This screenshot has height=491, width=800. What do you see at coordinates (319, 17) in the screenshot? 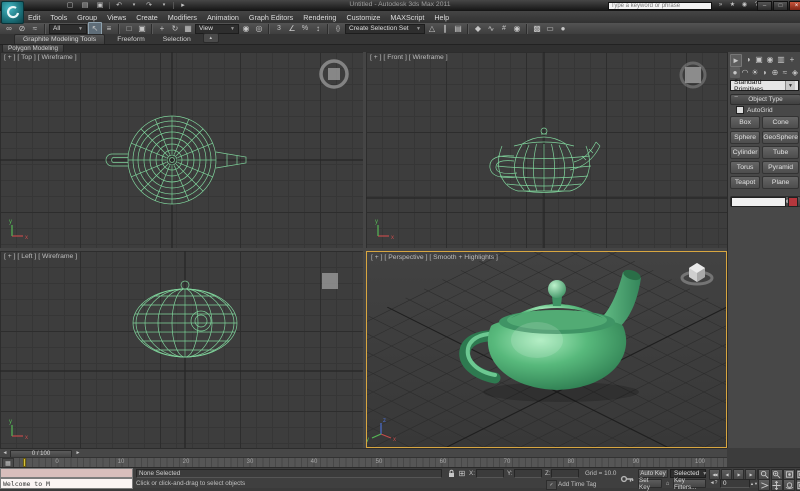
I see `menu-rendering: Rendering` at bounding box center [319, 17].